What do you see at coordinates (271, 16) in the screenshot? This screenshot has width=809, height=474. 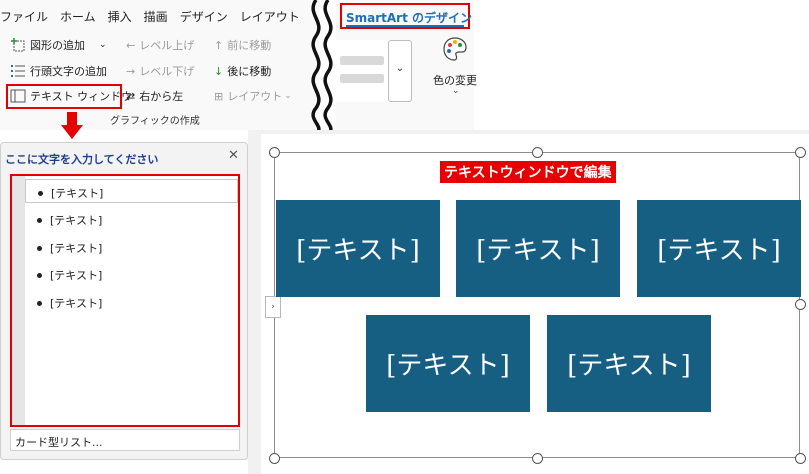 I see `tab-layout: レイアウト` at bounding box center [271, 16].